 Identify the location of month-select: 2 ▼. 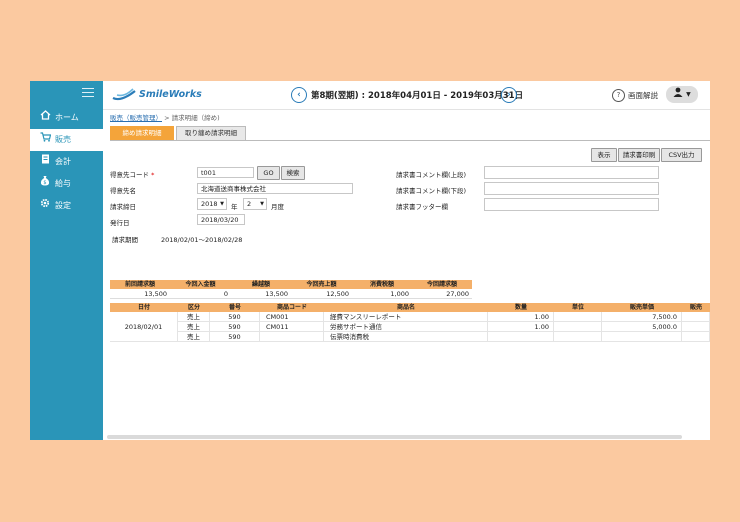
(255, 204).